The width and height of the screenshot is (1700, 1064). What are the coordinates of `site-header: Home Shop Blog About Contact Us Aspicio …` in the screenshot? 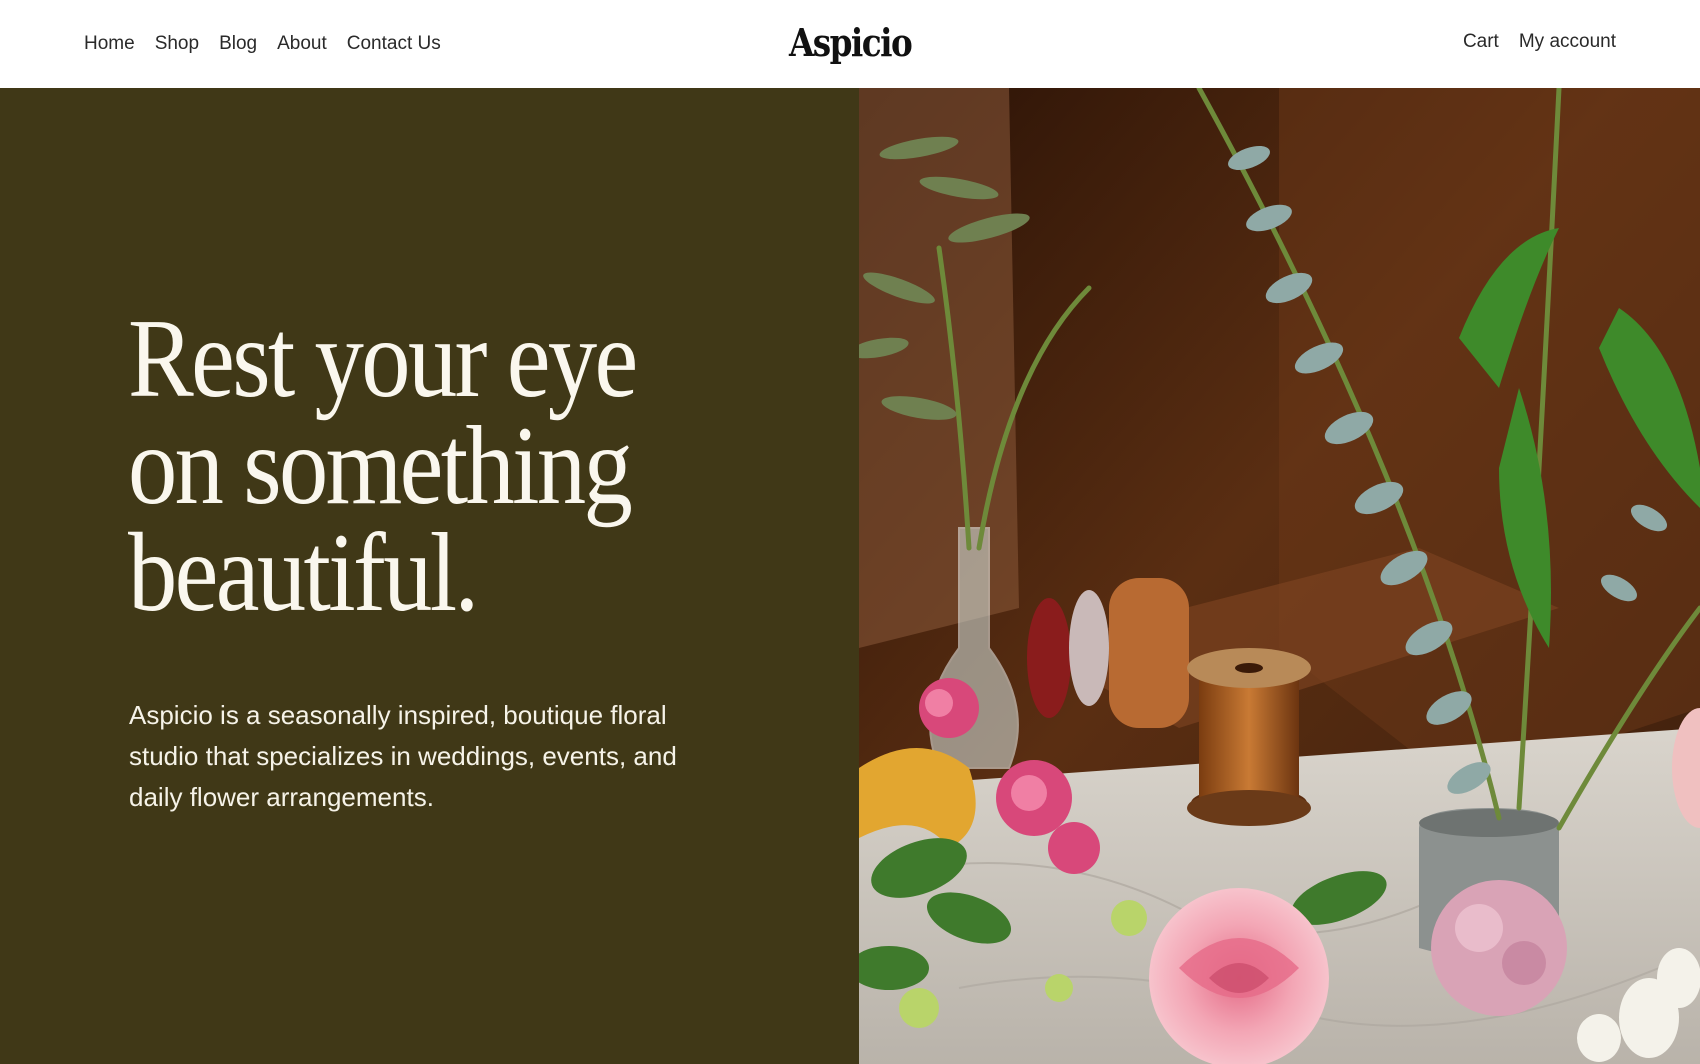 It's located at (850, 44).